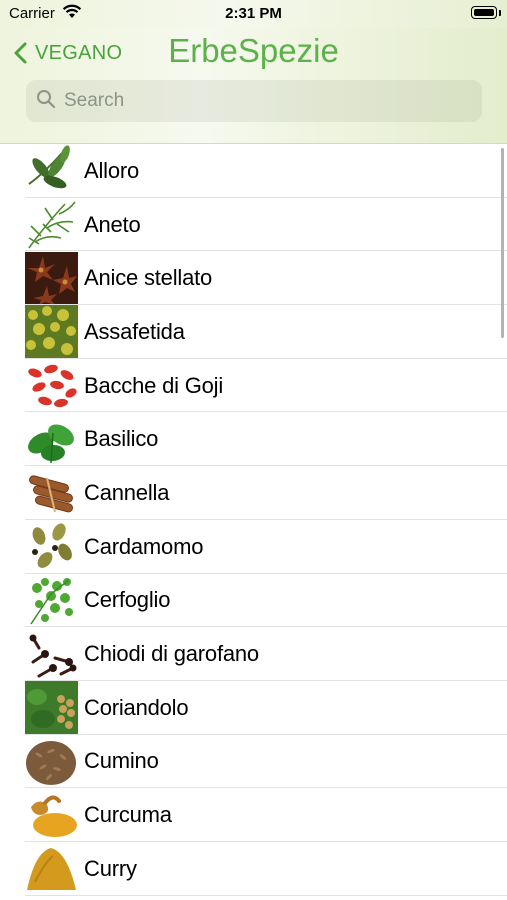 Image resolution: width=507 pixels, height=900 pixels. What do you see at coordinates (128, 815) in the screenshot?
I see `list-item-label: Curcuma` at bounding box center [128, 815].